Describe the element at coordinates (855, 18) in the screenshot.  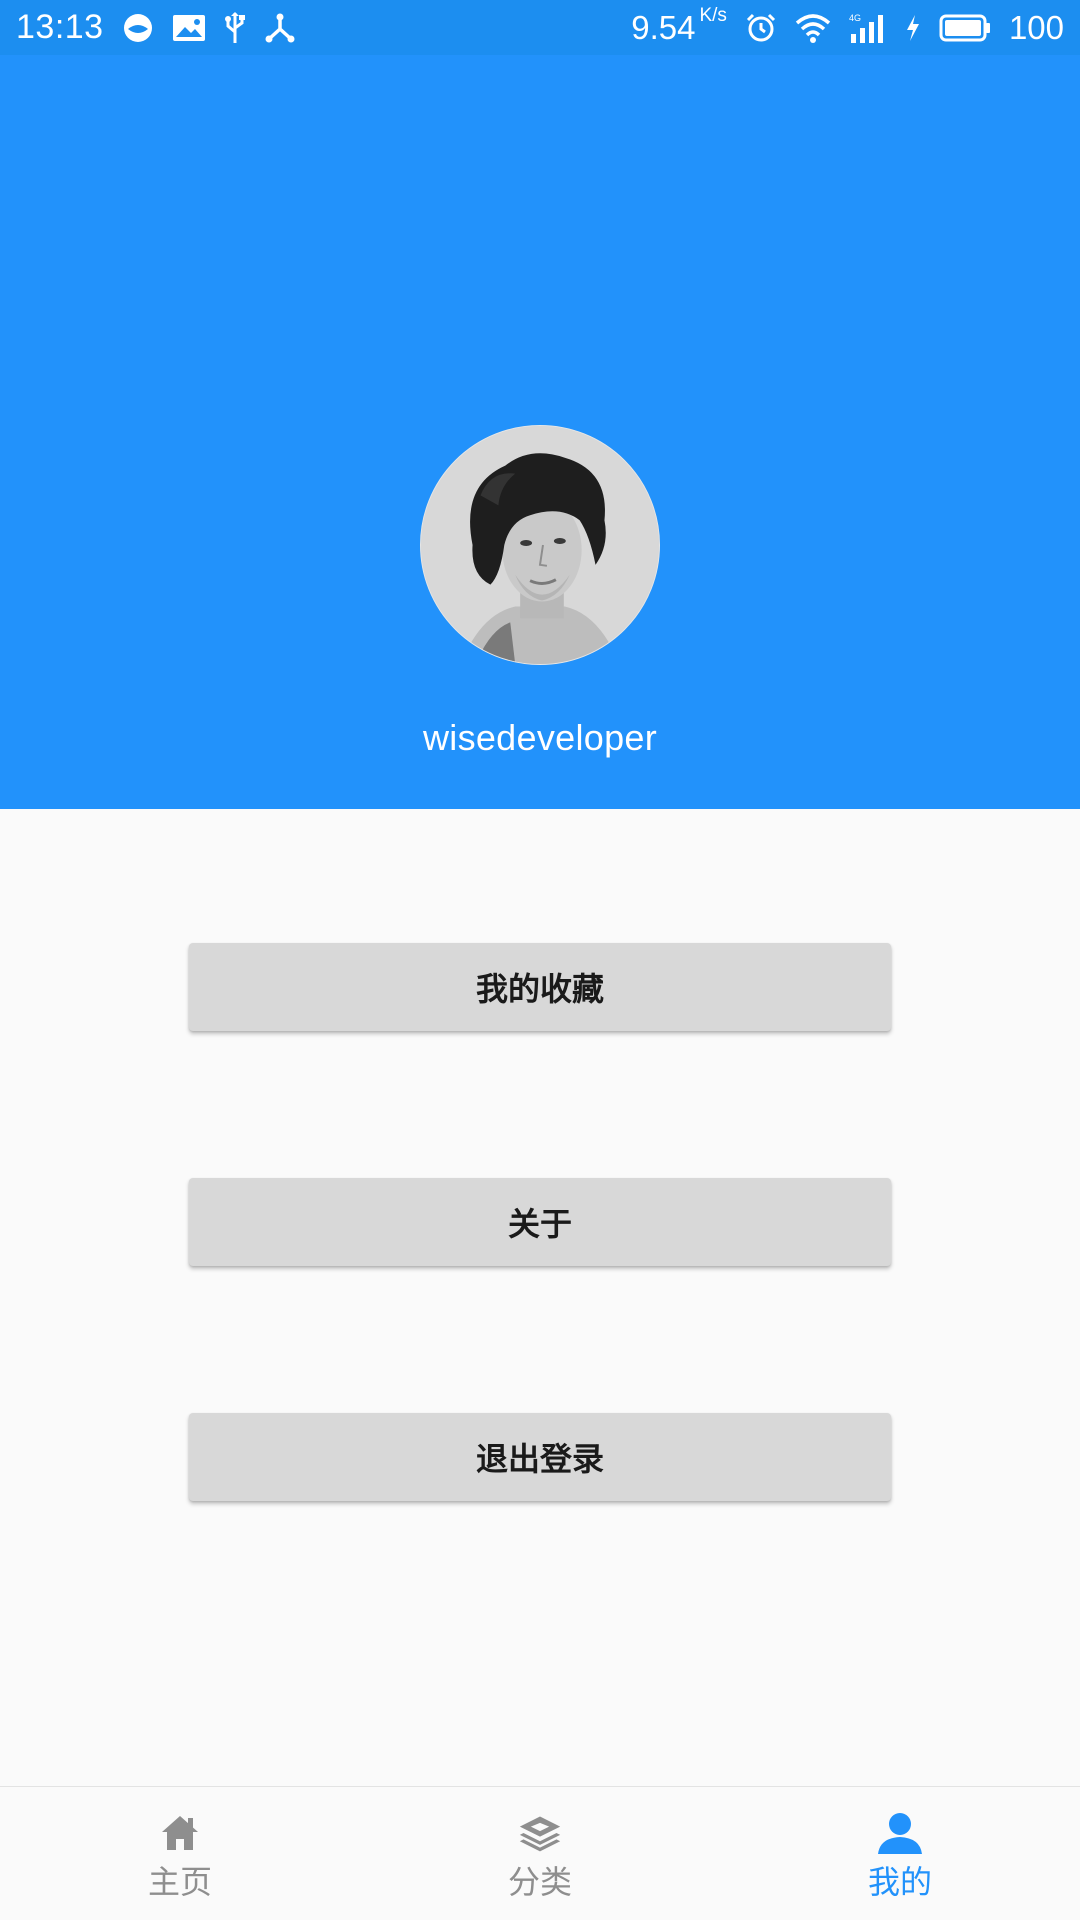
I see `svg-text: 4G` at that location.